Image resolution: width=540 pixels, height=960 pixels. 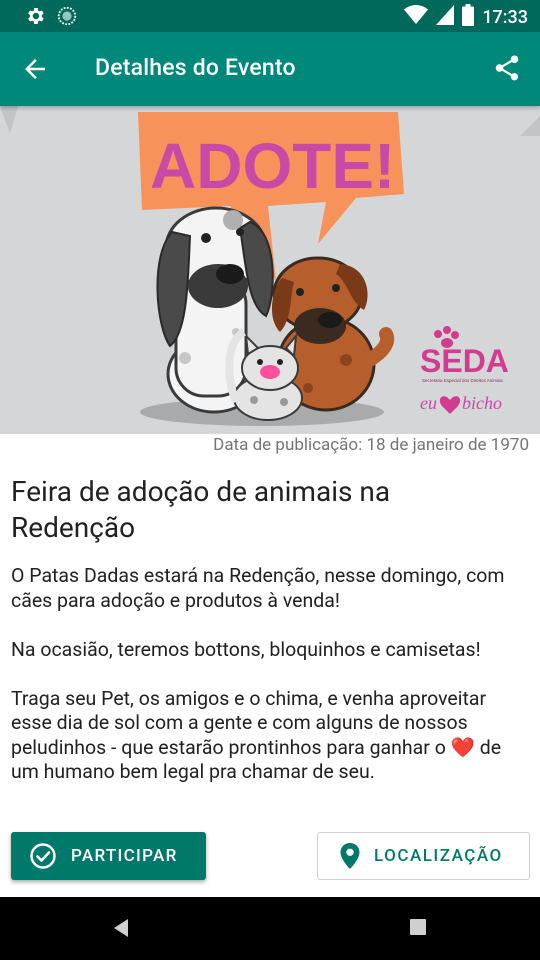 I want to click on sync-icon, so click(x=67, y=18).